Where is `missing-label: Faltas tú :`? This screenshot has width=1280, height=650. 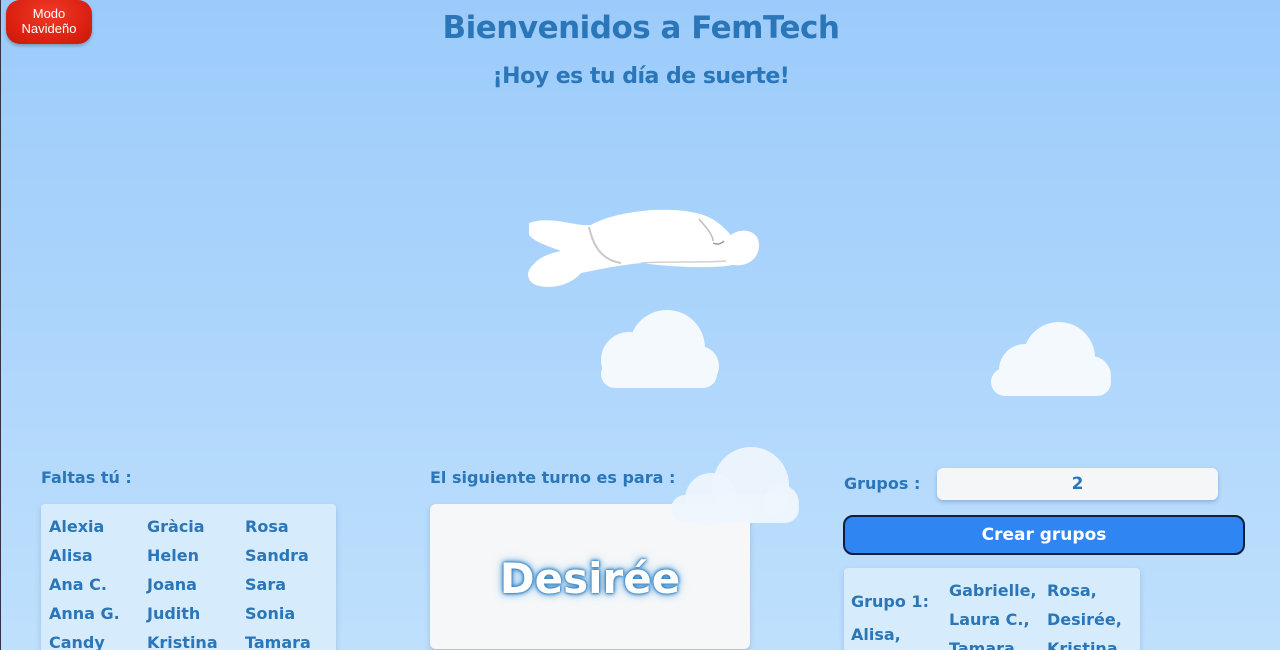
missing-label: Faltas tú : is located at coordinates (86, 477).